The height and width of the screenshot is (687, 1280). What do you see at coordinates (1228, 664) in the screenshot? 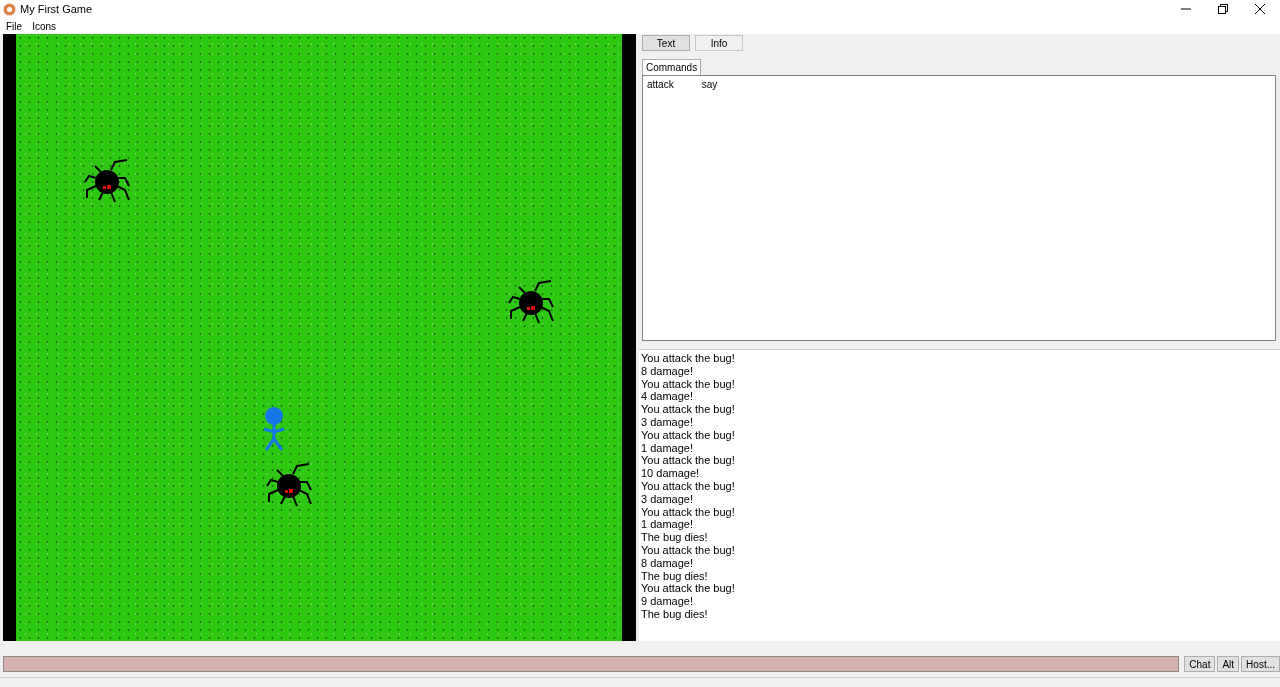
I see `toolbar-button: Alt` at bounding box center [1228, 664].